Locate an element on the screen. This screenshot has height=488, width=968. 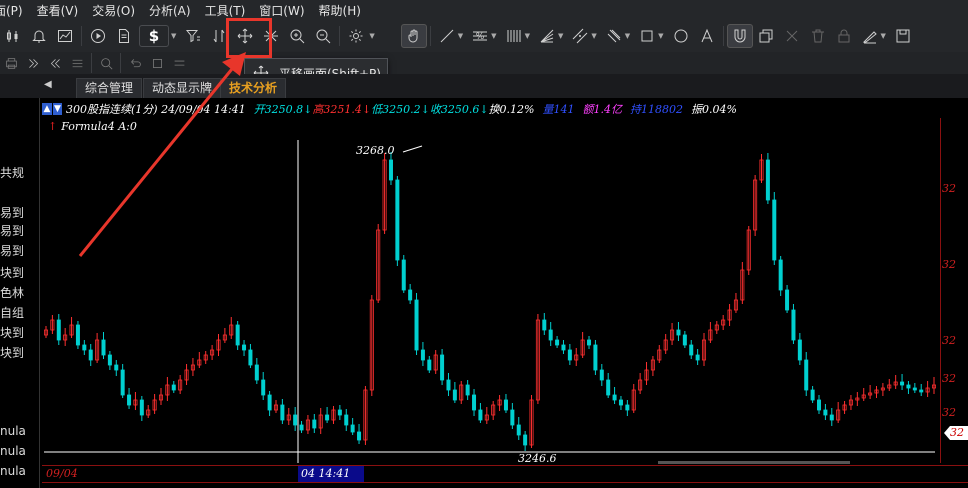
turnover-rate: 换0.12% is located at coordinates (511, 109).